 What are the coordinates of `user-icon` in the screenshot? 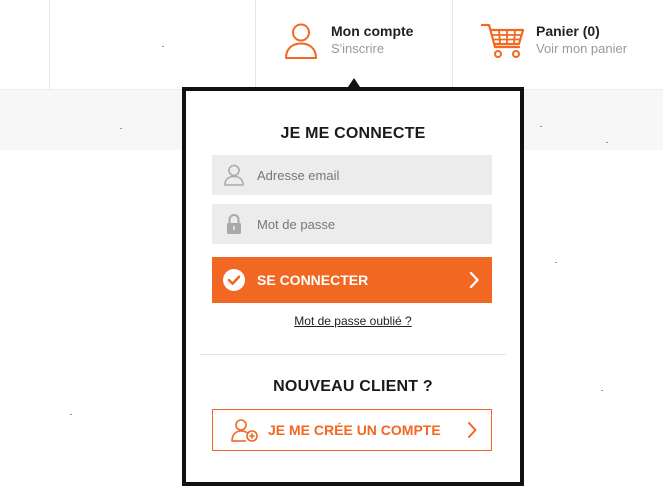 It's located at (301, 41).